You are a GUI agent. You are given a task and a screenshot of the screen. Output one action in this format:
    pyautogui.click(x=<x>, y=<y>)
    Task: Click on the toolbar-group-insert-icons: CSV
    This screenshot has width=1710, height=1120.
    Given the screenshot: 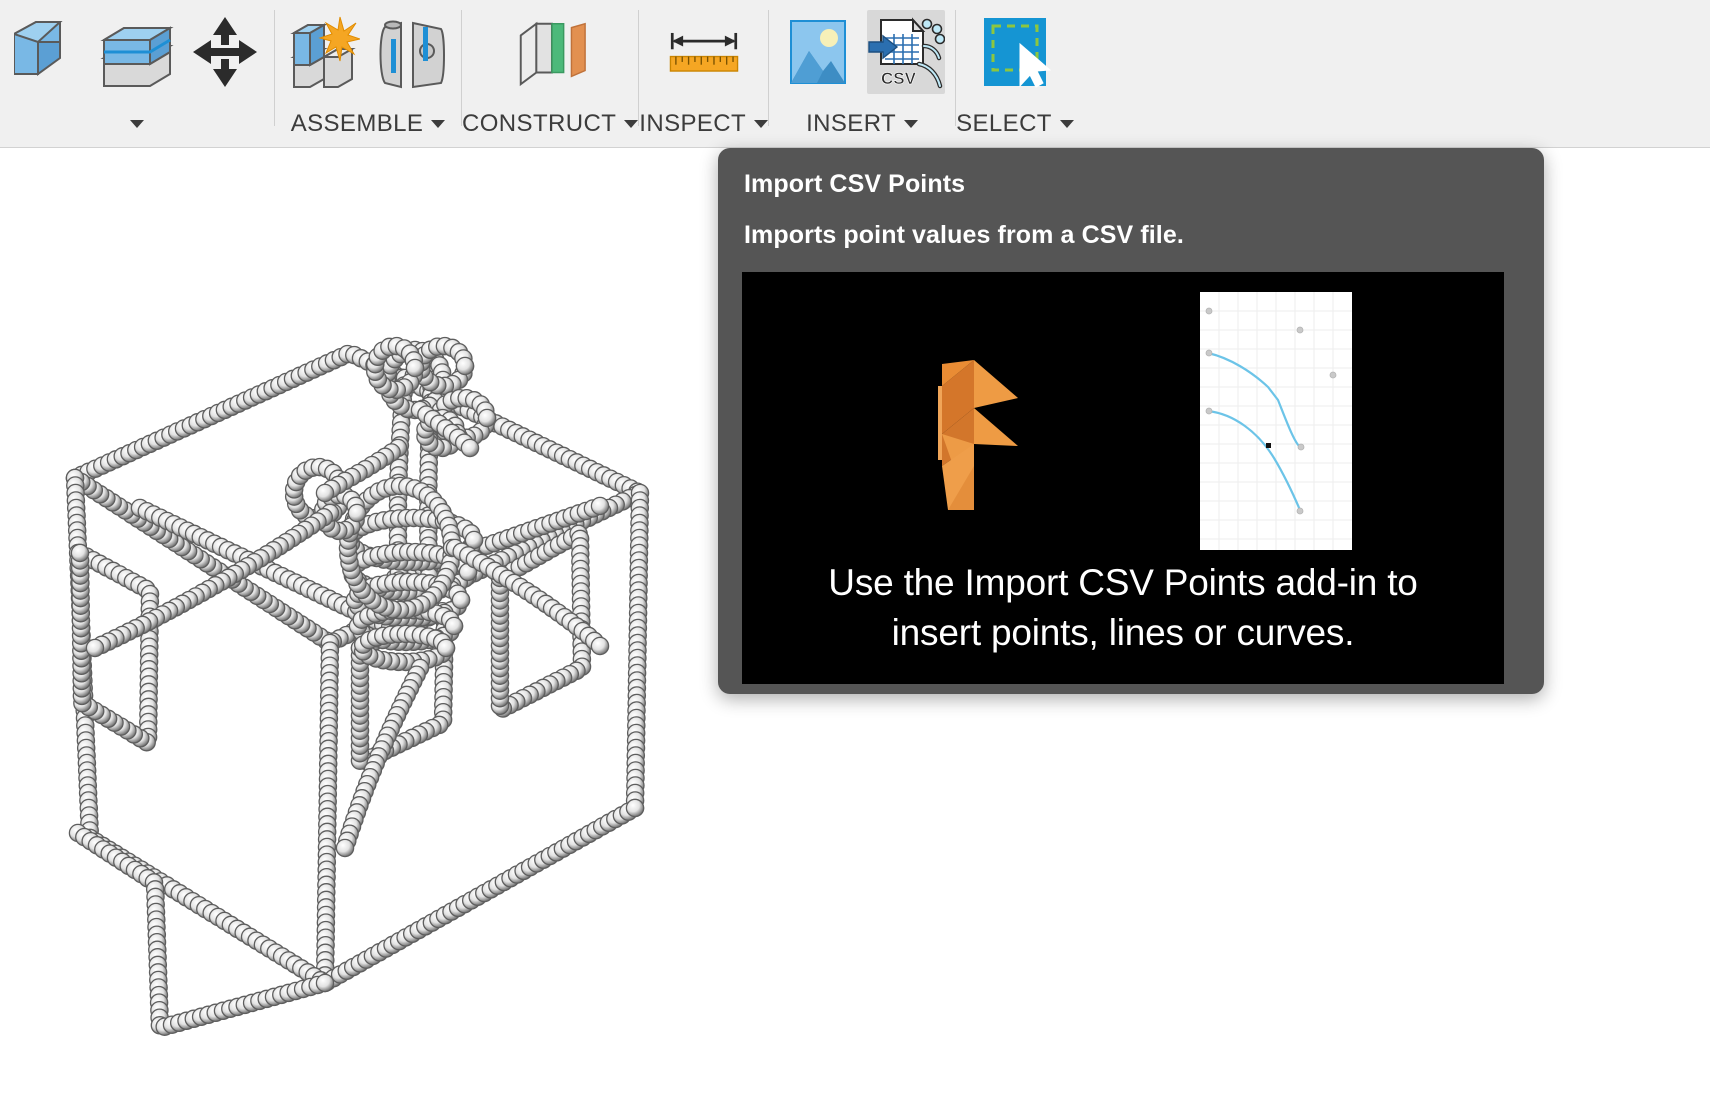 What is the action you would take?
    pyautogui.click(x=862, y=52)
    